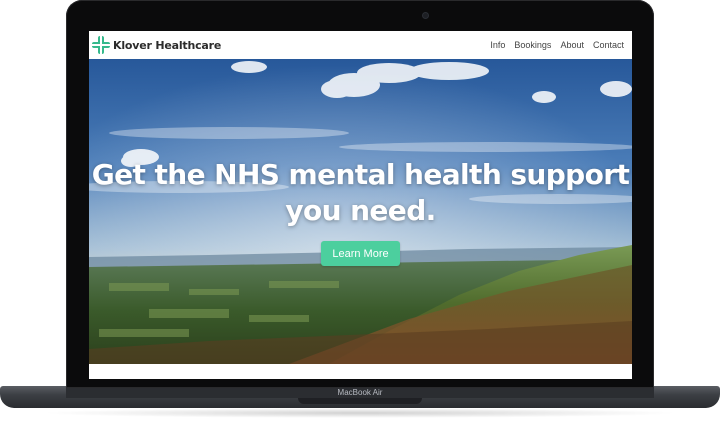 This screenshot has height=422, width=720. What do you see at coordinates (360, 401) in the screenshot?
I see `laptop-notch` at bounding box center [360, 401].